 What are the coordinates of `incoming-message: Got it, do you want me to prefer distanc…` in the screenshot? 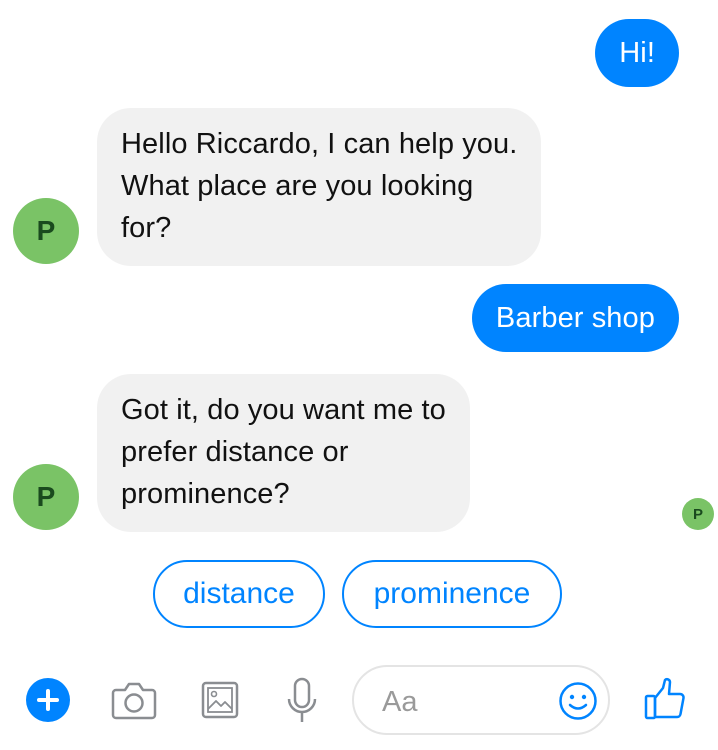 It's located at (283, 453).